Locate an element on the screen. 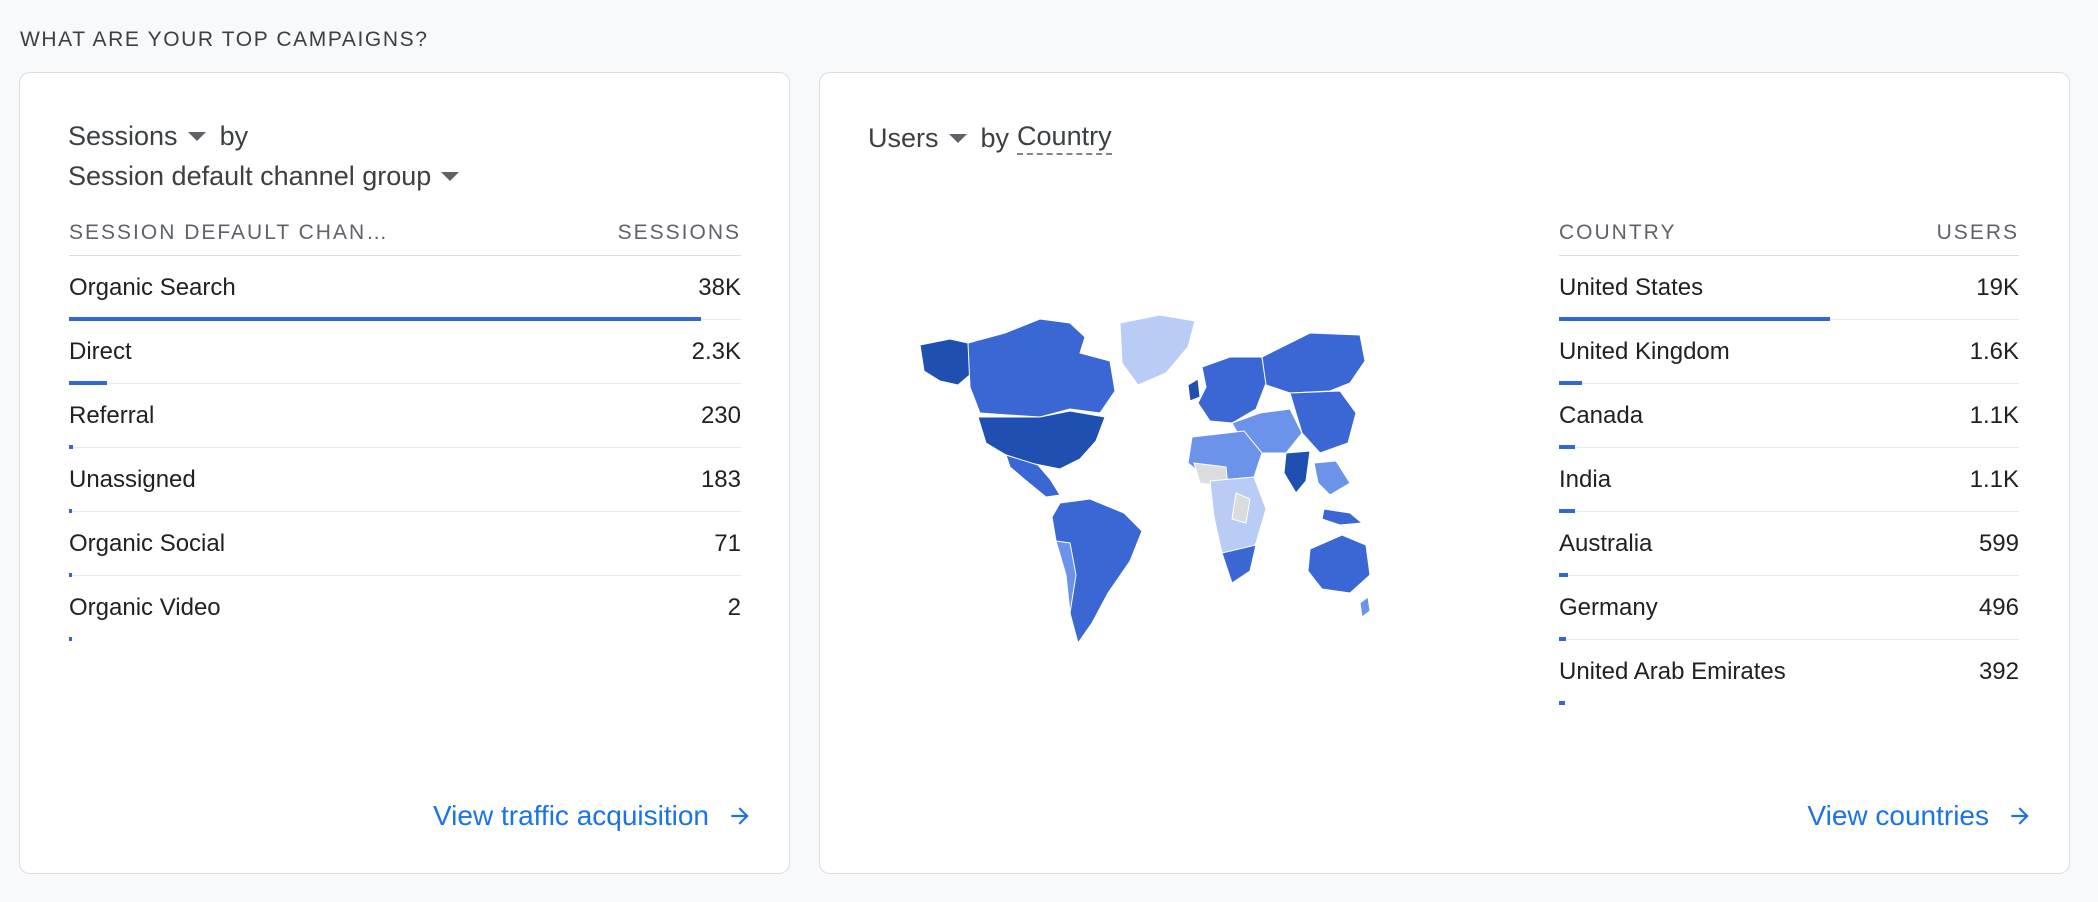  table-row: Unassigned 183 is located at coordinates (405, 480).